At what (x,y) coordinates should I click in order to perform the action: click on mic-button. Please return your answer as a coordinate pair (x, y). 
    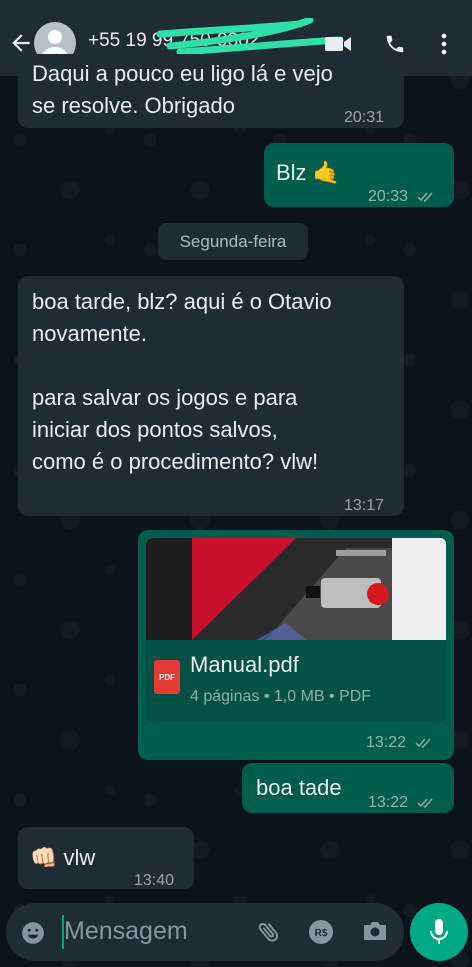
    Looking at the image, I should click on (439, 932).